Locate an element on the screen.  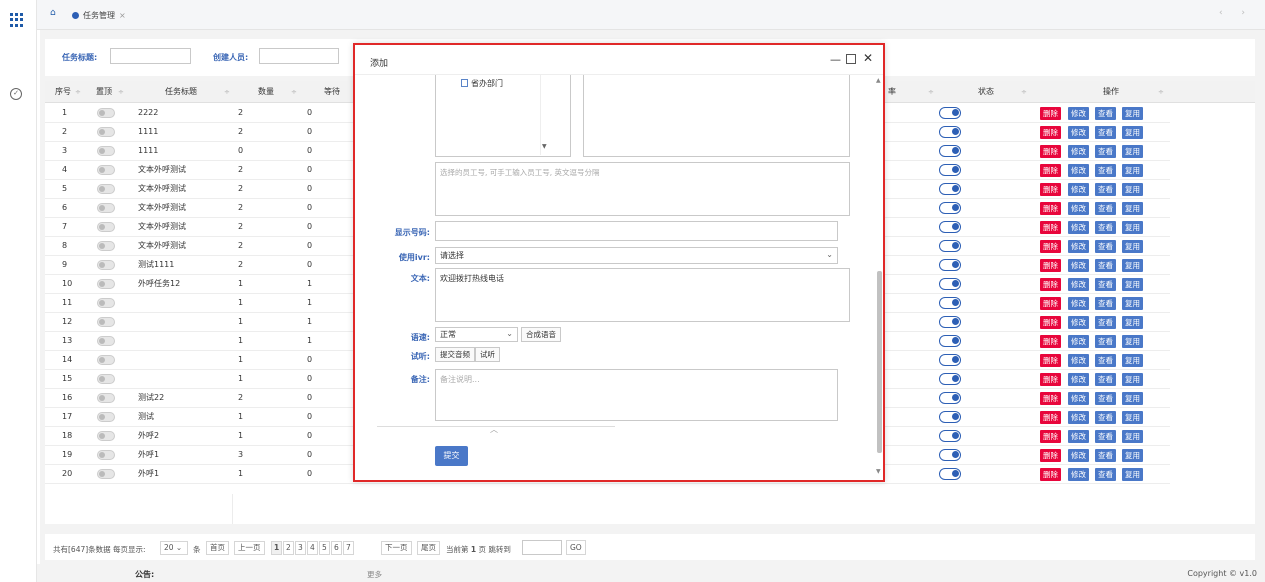
creator-search-input is located at coordinates (299, 56).